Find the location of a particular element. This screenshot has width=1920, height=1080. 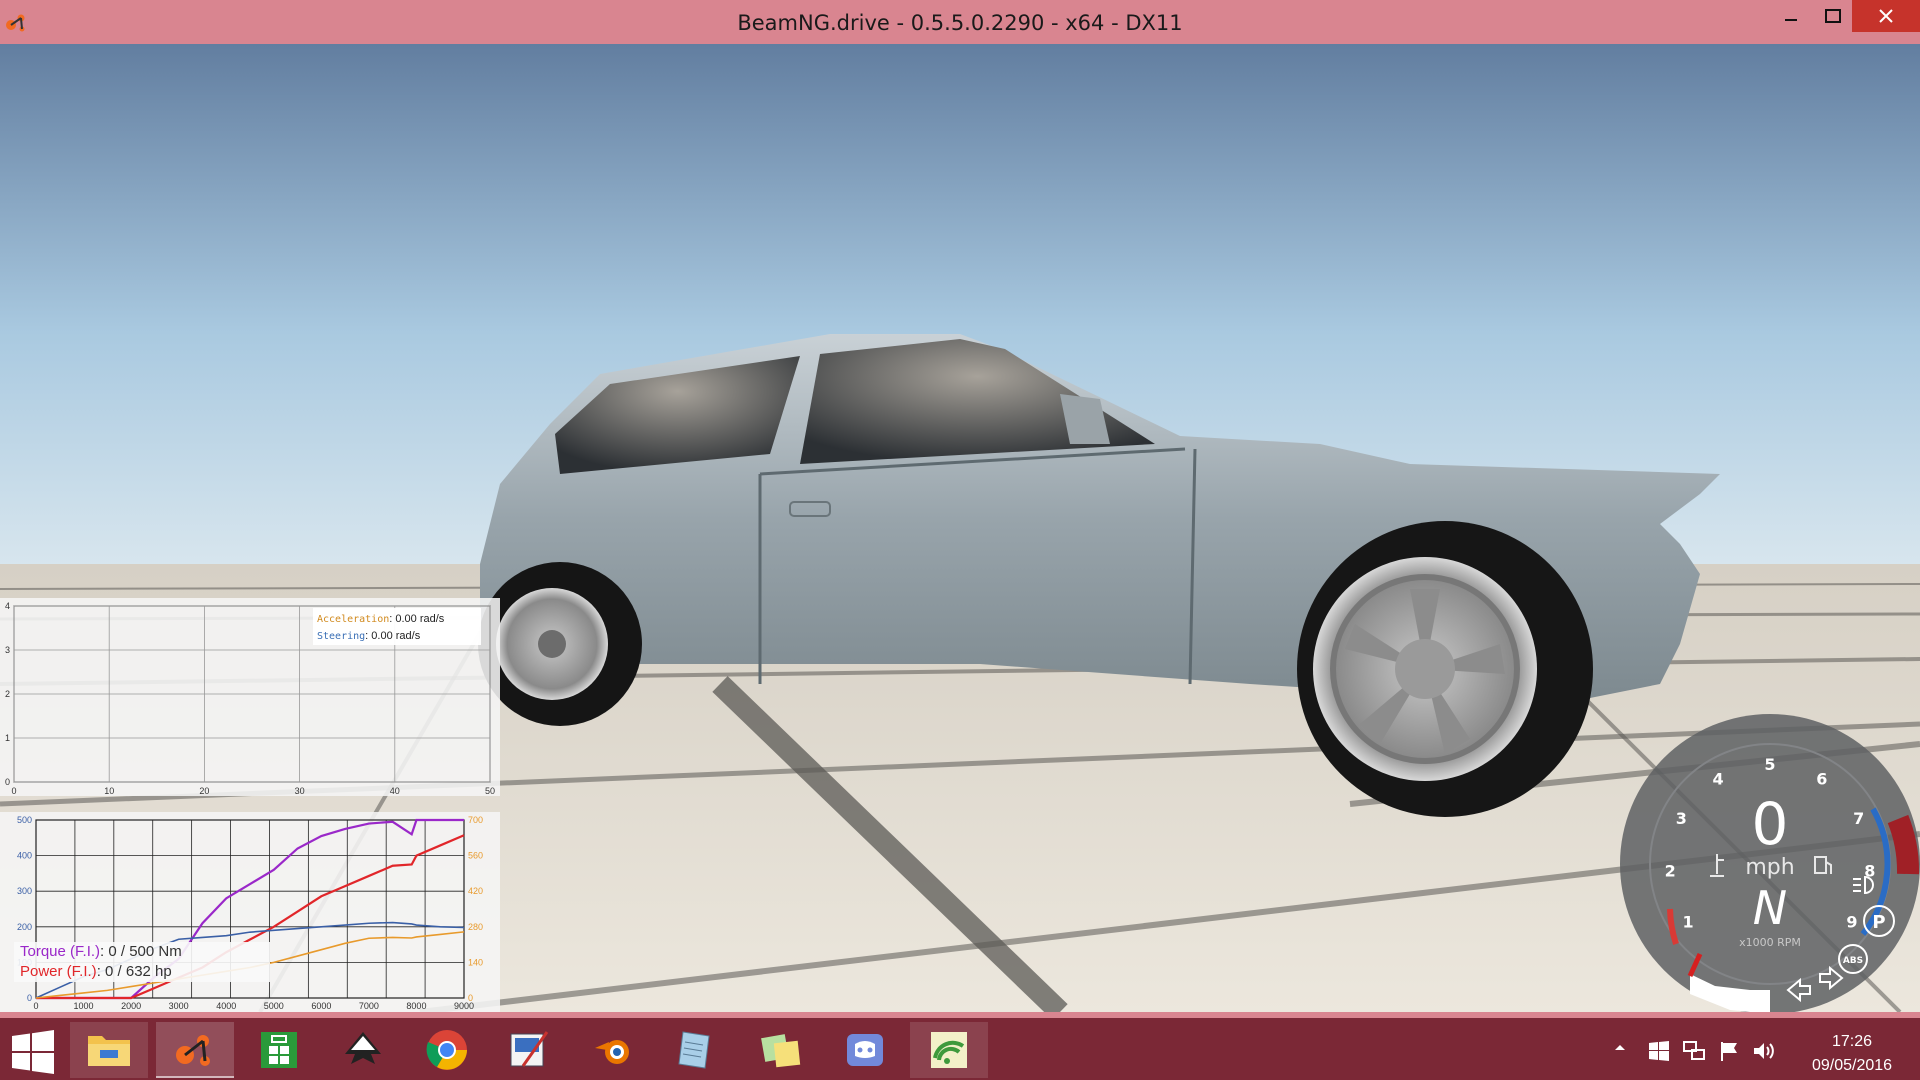

chevron-up-icon is located at coordinates (1620, 1048).